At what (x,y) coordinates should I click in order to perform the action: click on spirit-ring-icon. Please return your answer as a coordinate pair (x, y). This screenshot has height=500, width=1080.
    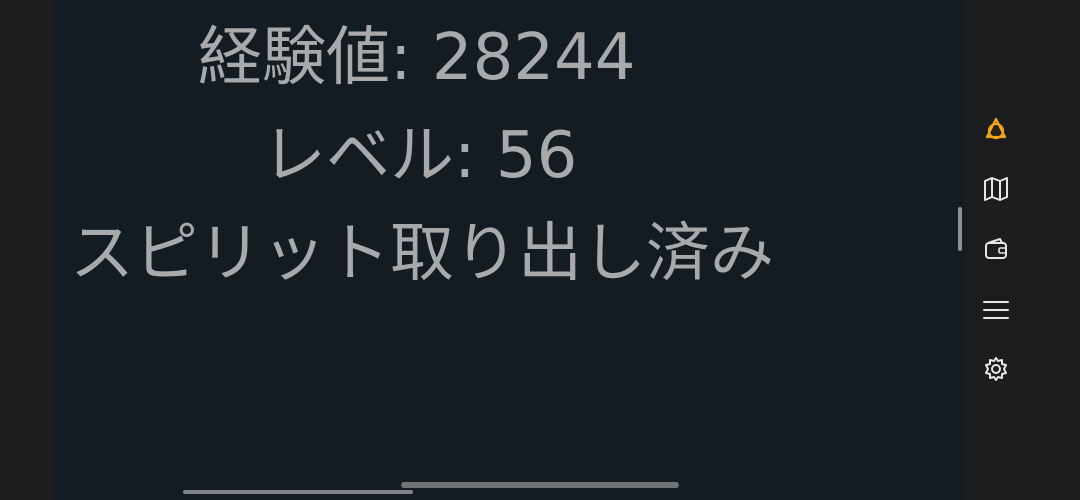
    Looking at the image, I should click on (996, 129).